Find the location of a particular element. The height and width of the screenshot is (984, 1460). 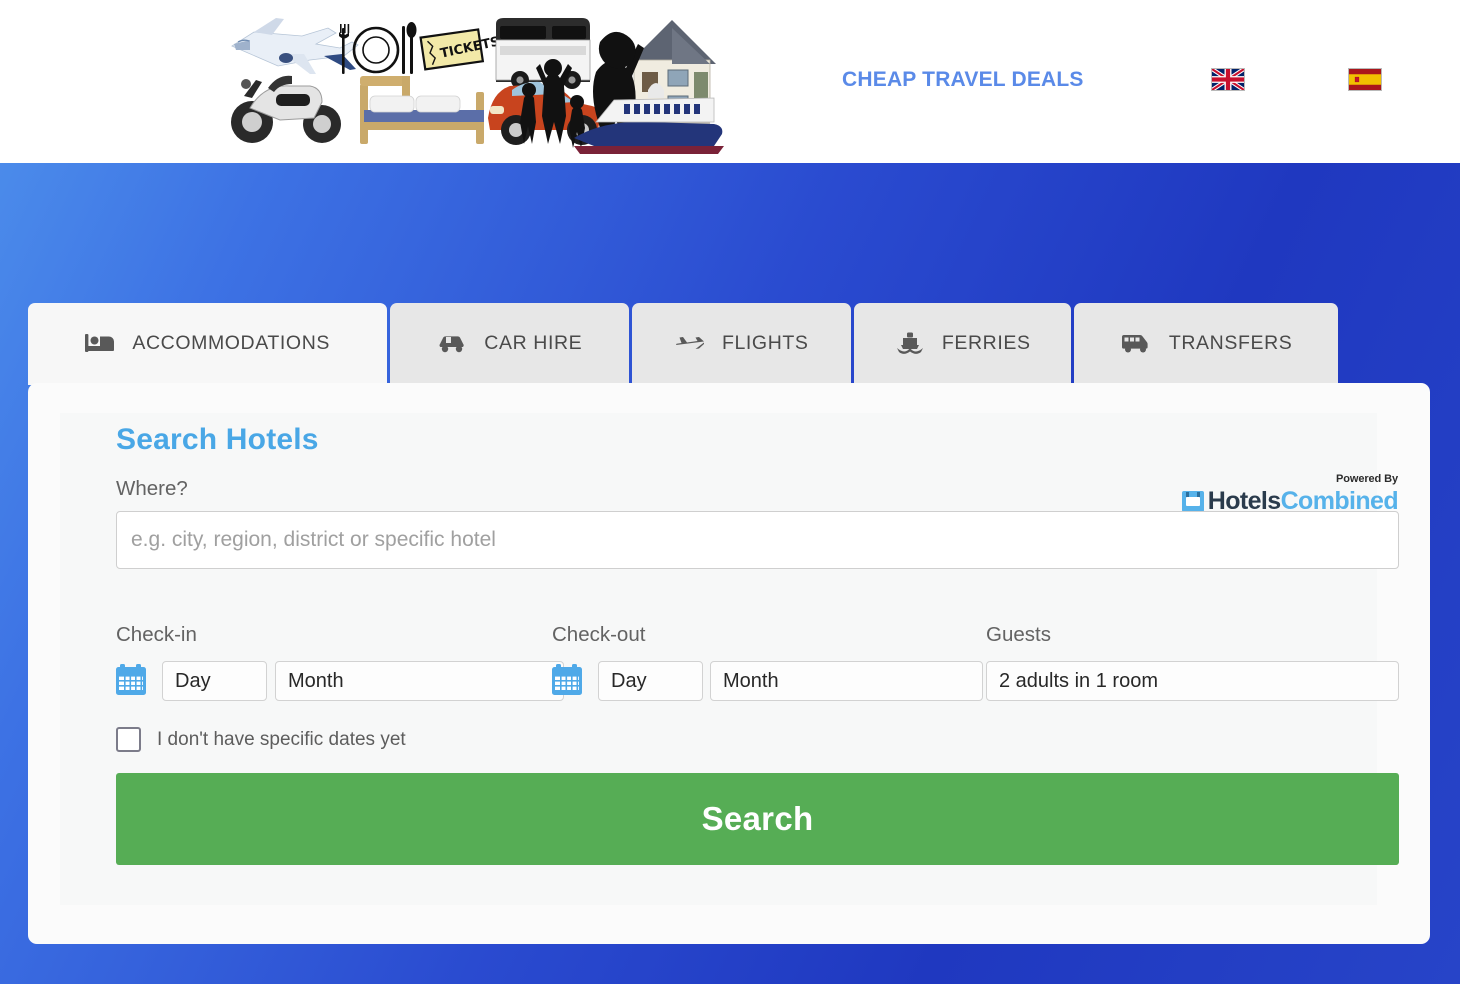

tab-ferries: FERRIES is located at coordinates (963, 344).